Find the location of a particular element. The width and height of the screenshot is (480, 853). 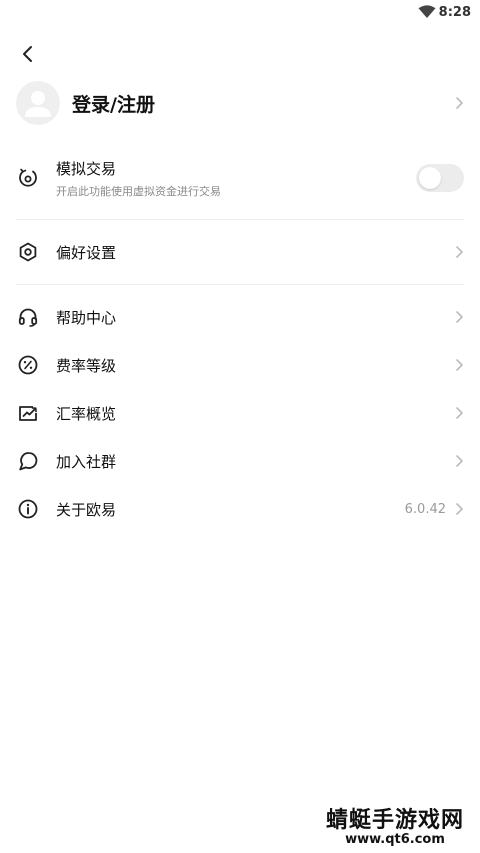

back-arrow-icon is located at coordinates (27, 54).